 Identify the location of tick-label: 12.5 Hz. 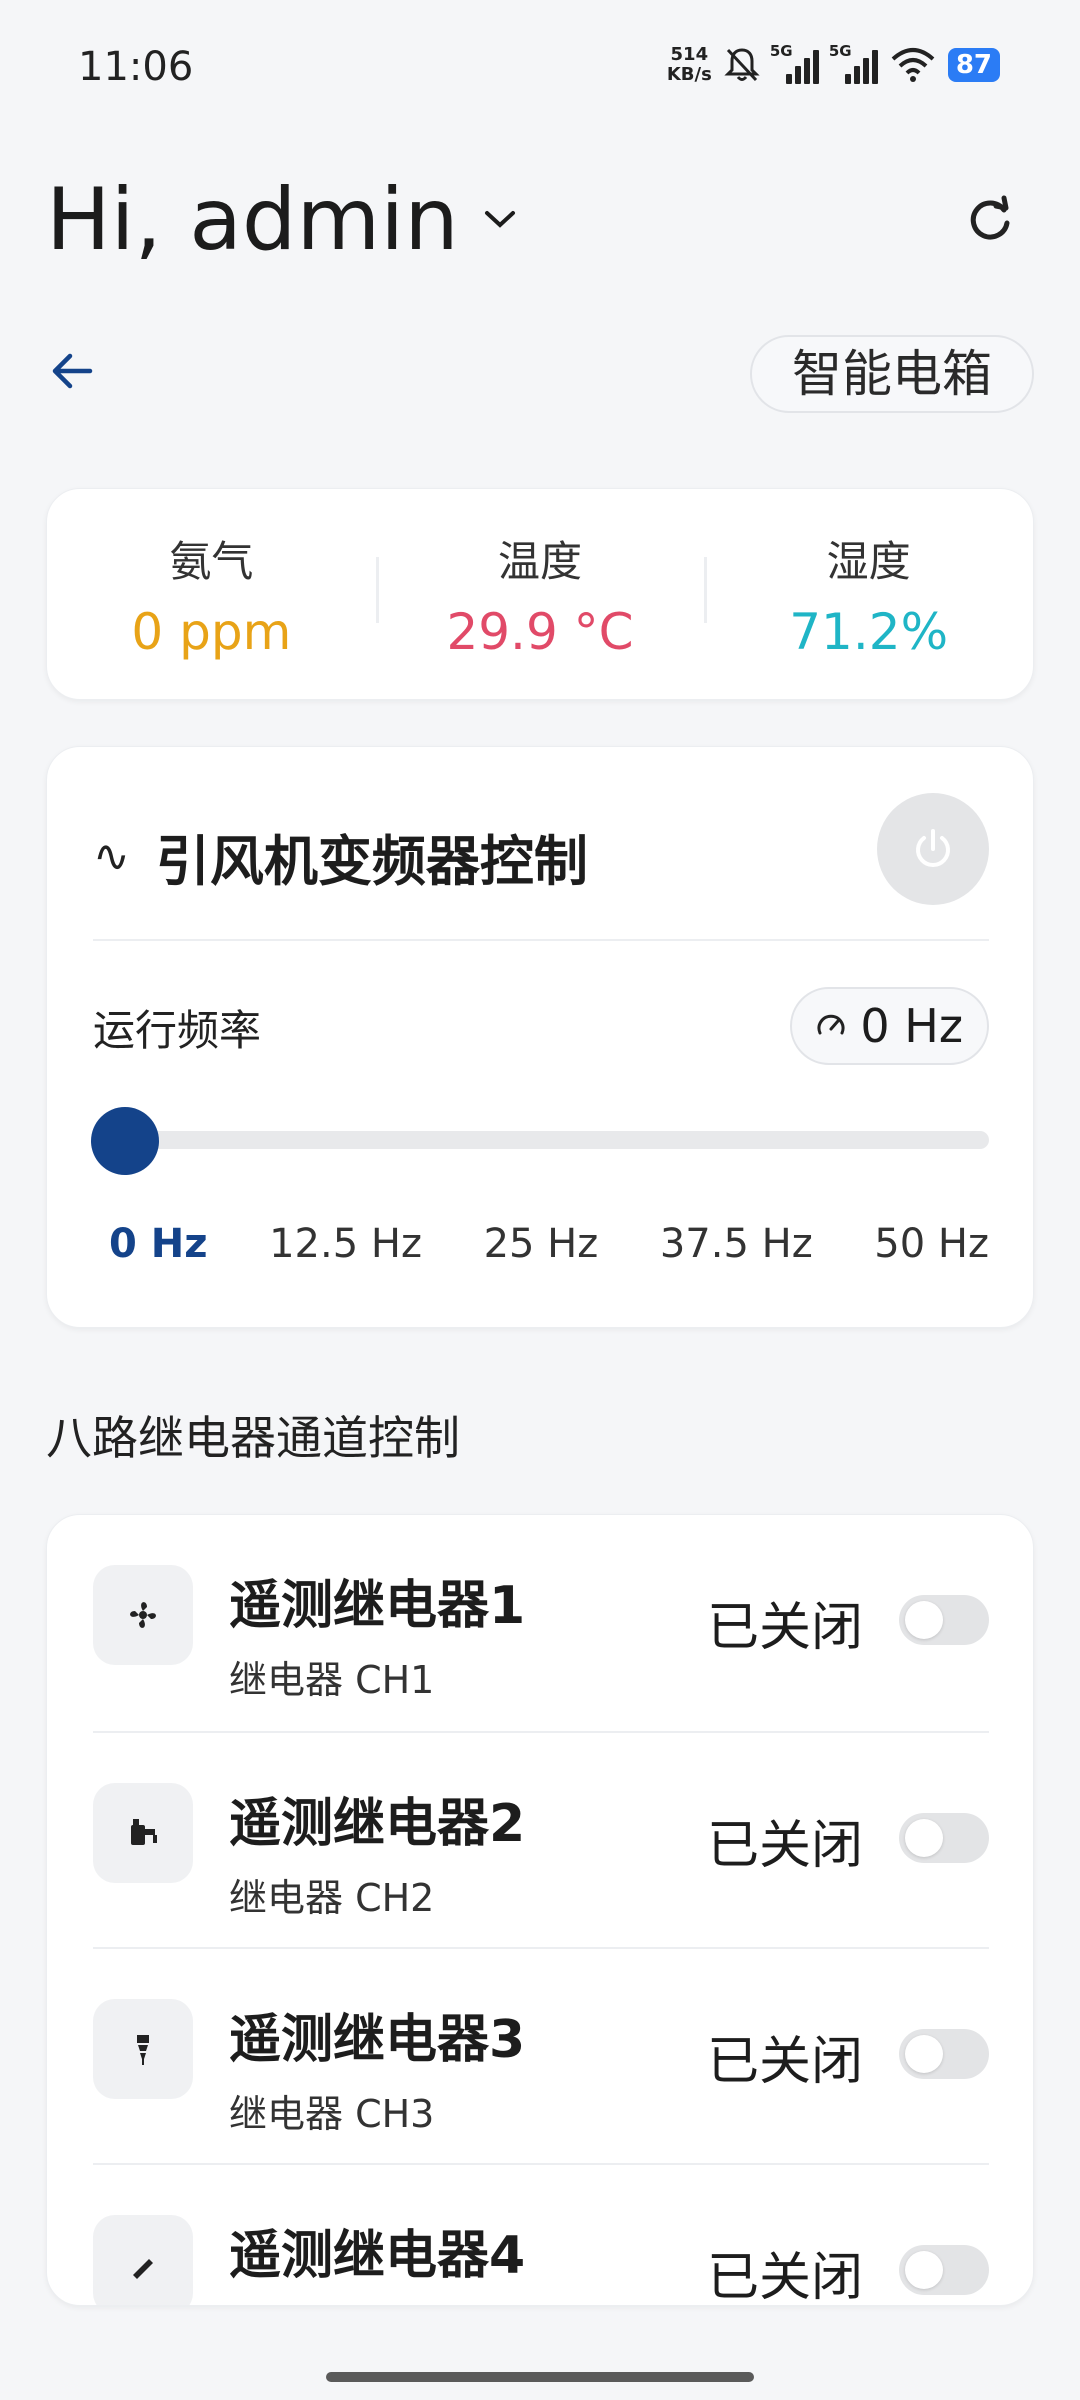
(345, 1244).